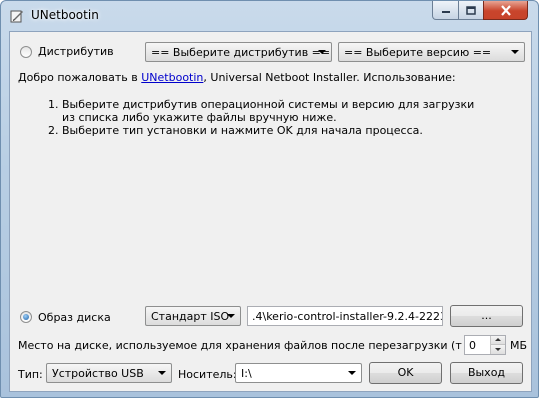  What do you see at coordinates (76, 51) in the screenshot?
I see `distribution-radio-label: Дистрибутив` at bounding box center [76, 51].